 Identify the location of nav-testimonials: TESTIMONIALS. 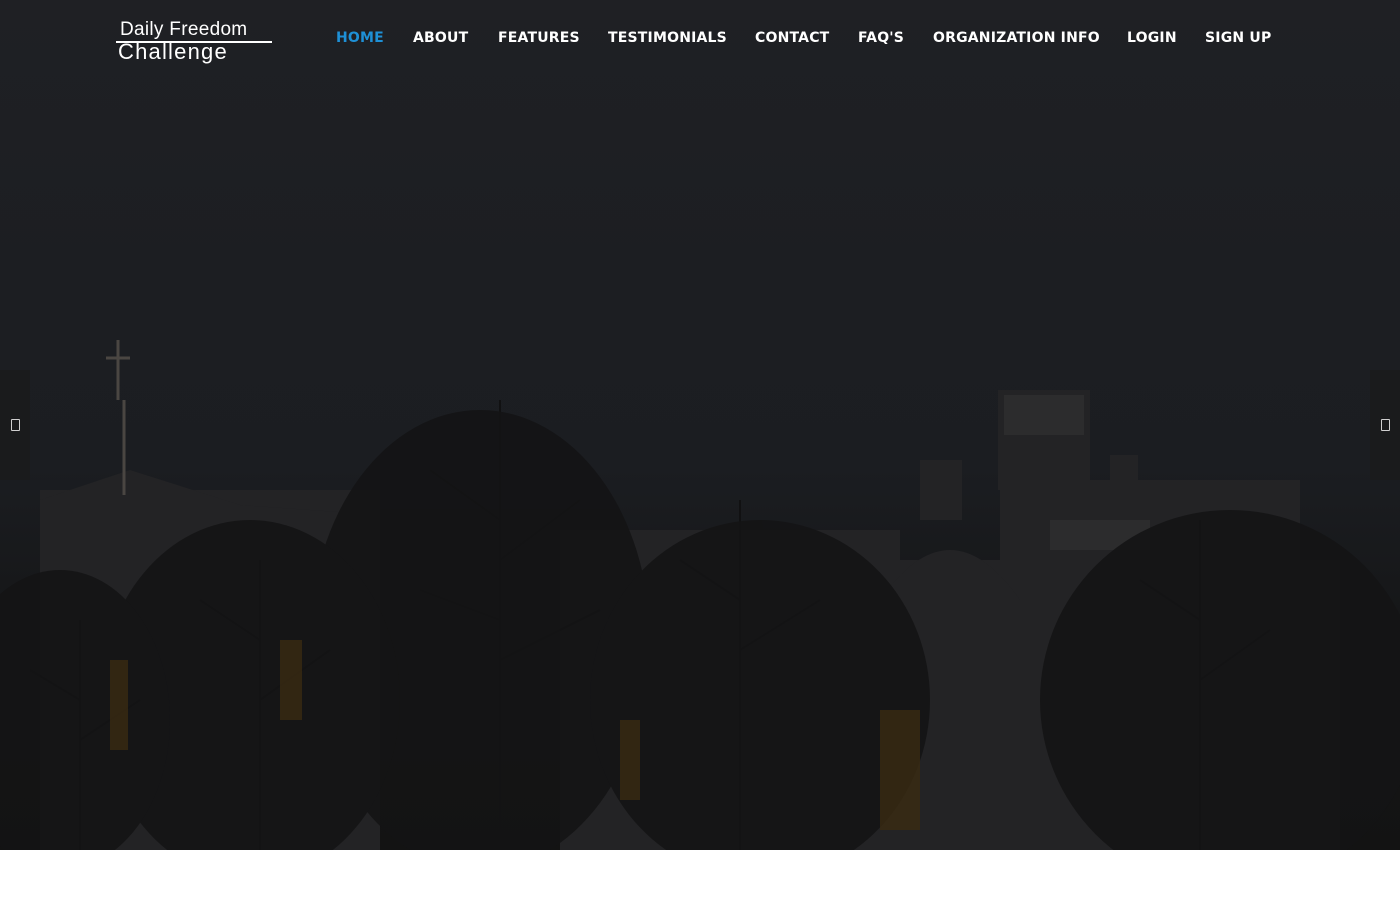
(667, 38).